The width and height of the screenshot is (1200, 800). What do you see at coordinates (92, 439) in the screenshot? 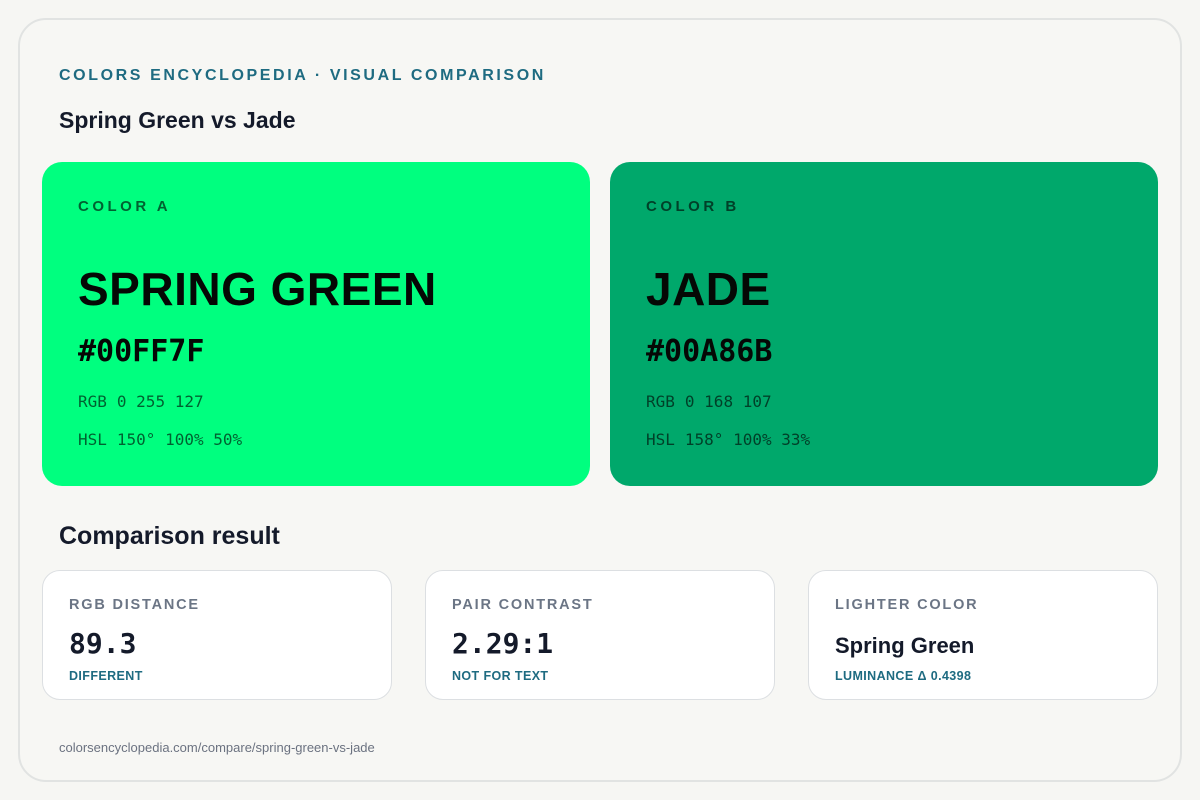
I see `color-a-hsl-key: HSL` at bounding box center [92, 439].